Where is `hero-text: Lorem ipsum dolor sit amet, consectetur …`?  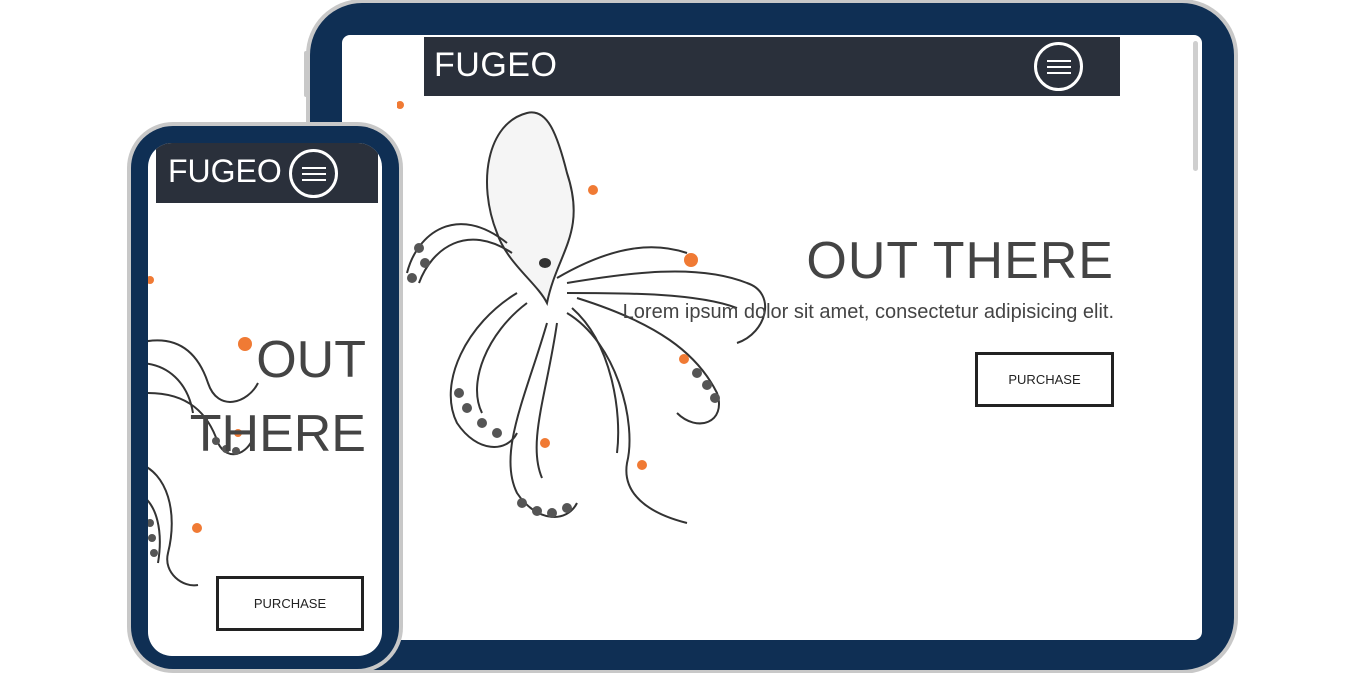
hero-text: Lorem ipsum dolor sit amet, consectetur … is located at coordinates (868, 312).